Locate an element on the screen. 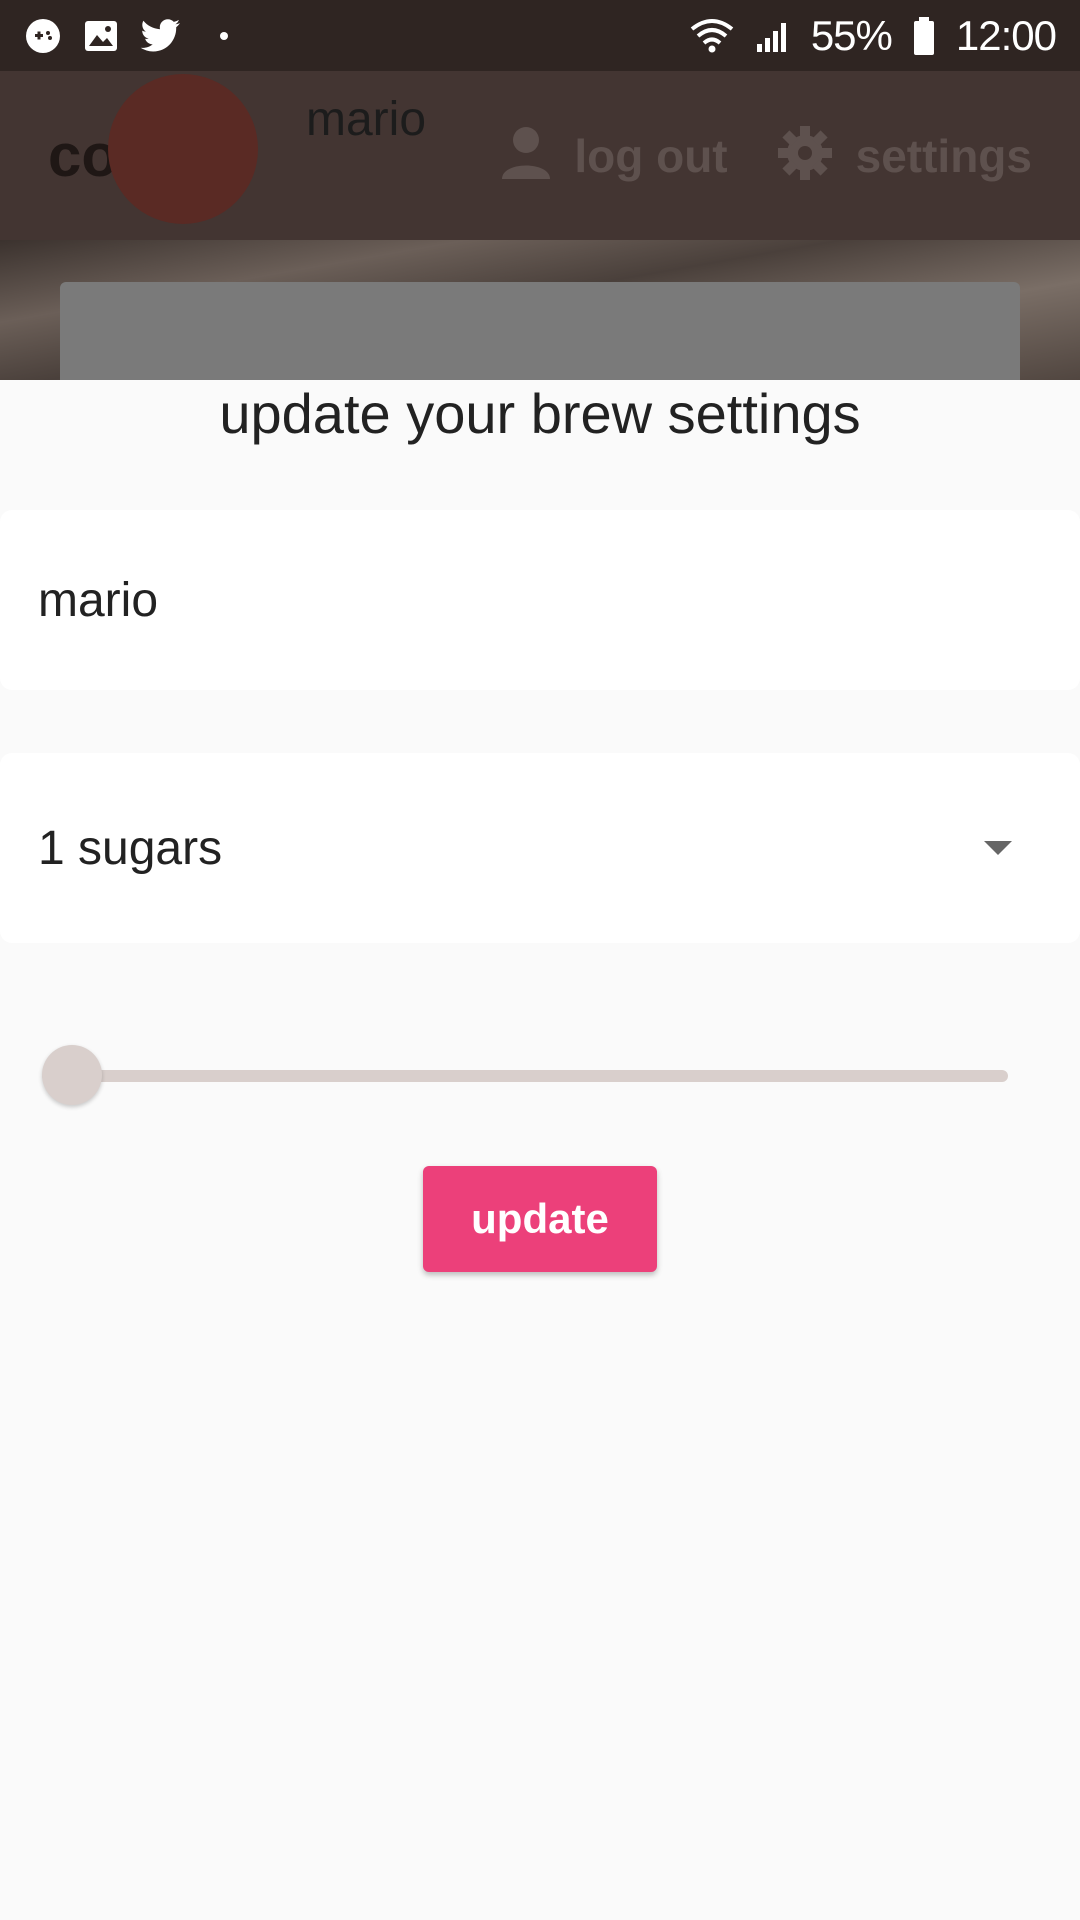 The width and height of the screenshot is (1080, 1920). slider-thumb is located at coordinates (72, 1075).